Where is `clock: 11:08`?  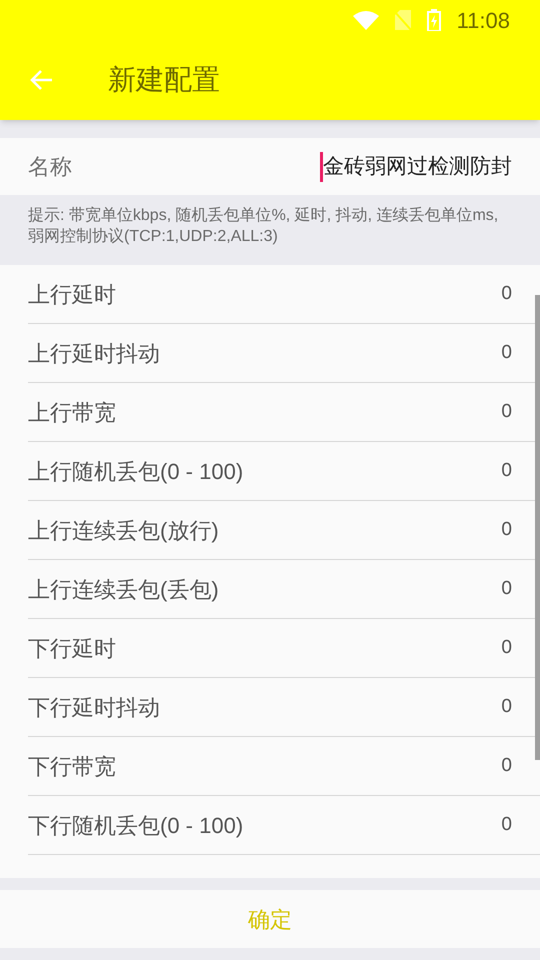 clock: 11:08 is located at coordinates (483, 20).